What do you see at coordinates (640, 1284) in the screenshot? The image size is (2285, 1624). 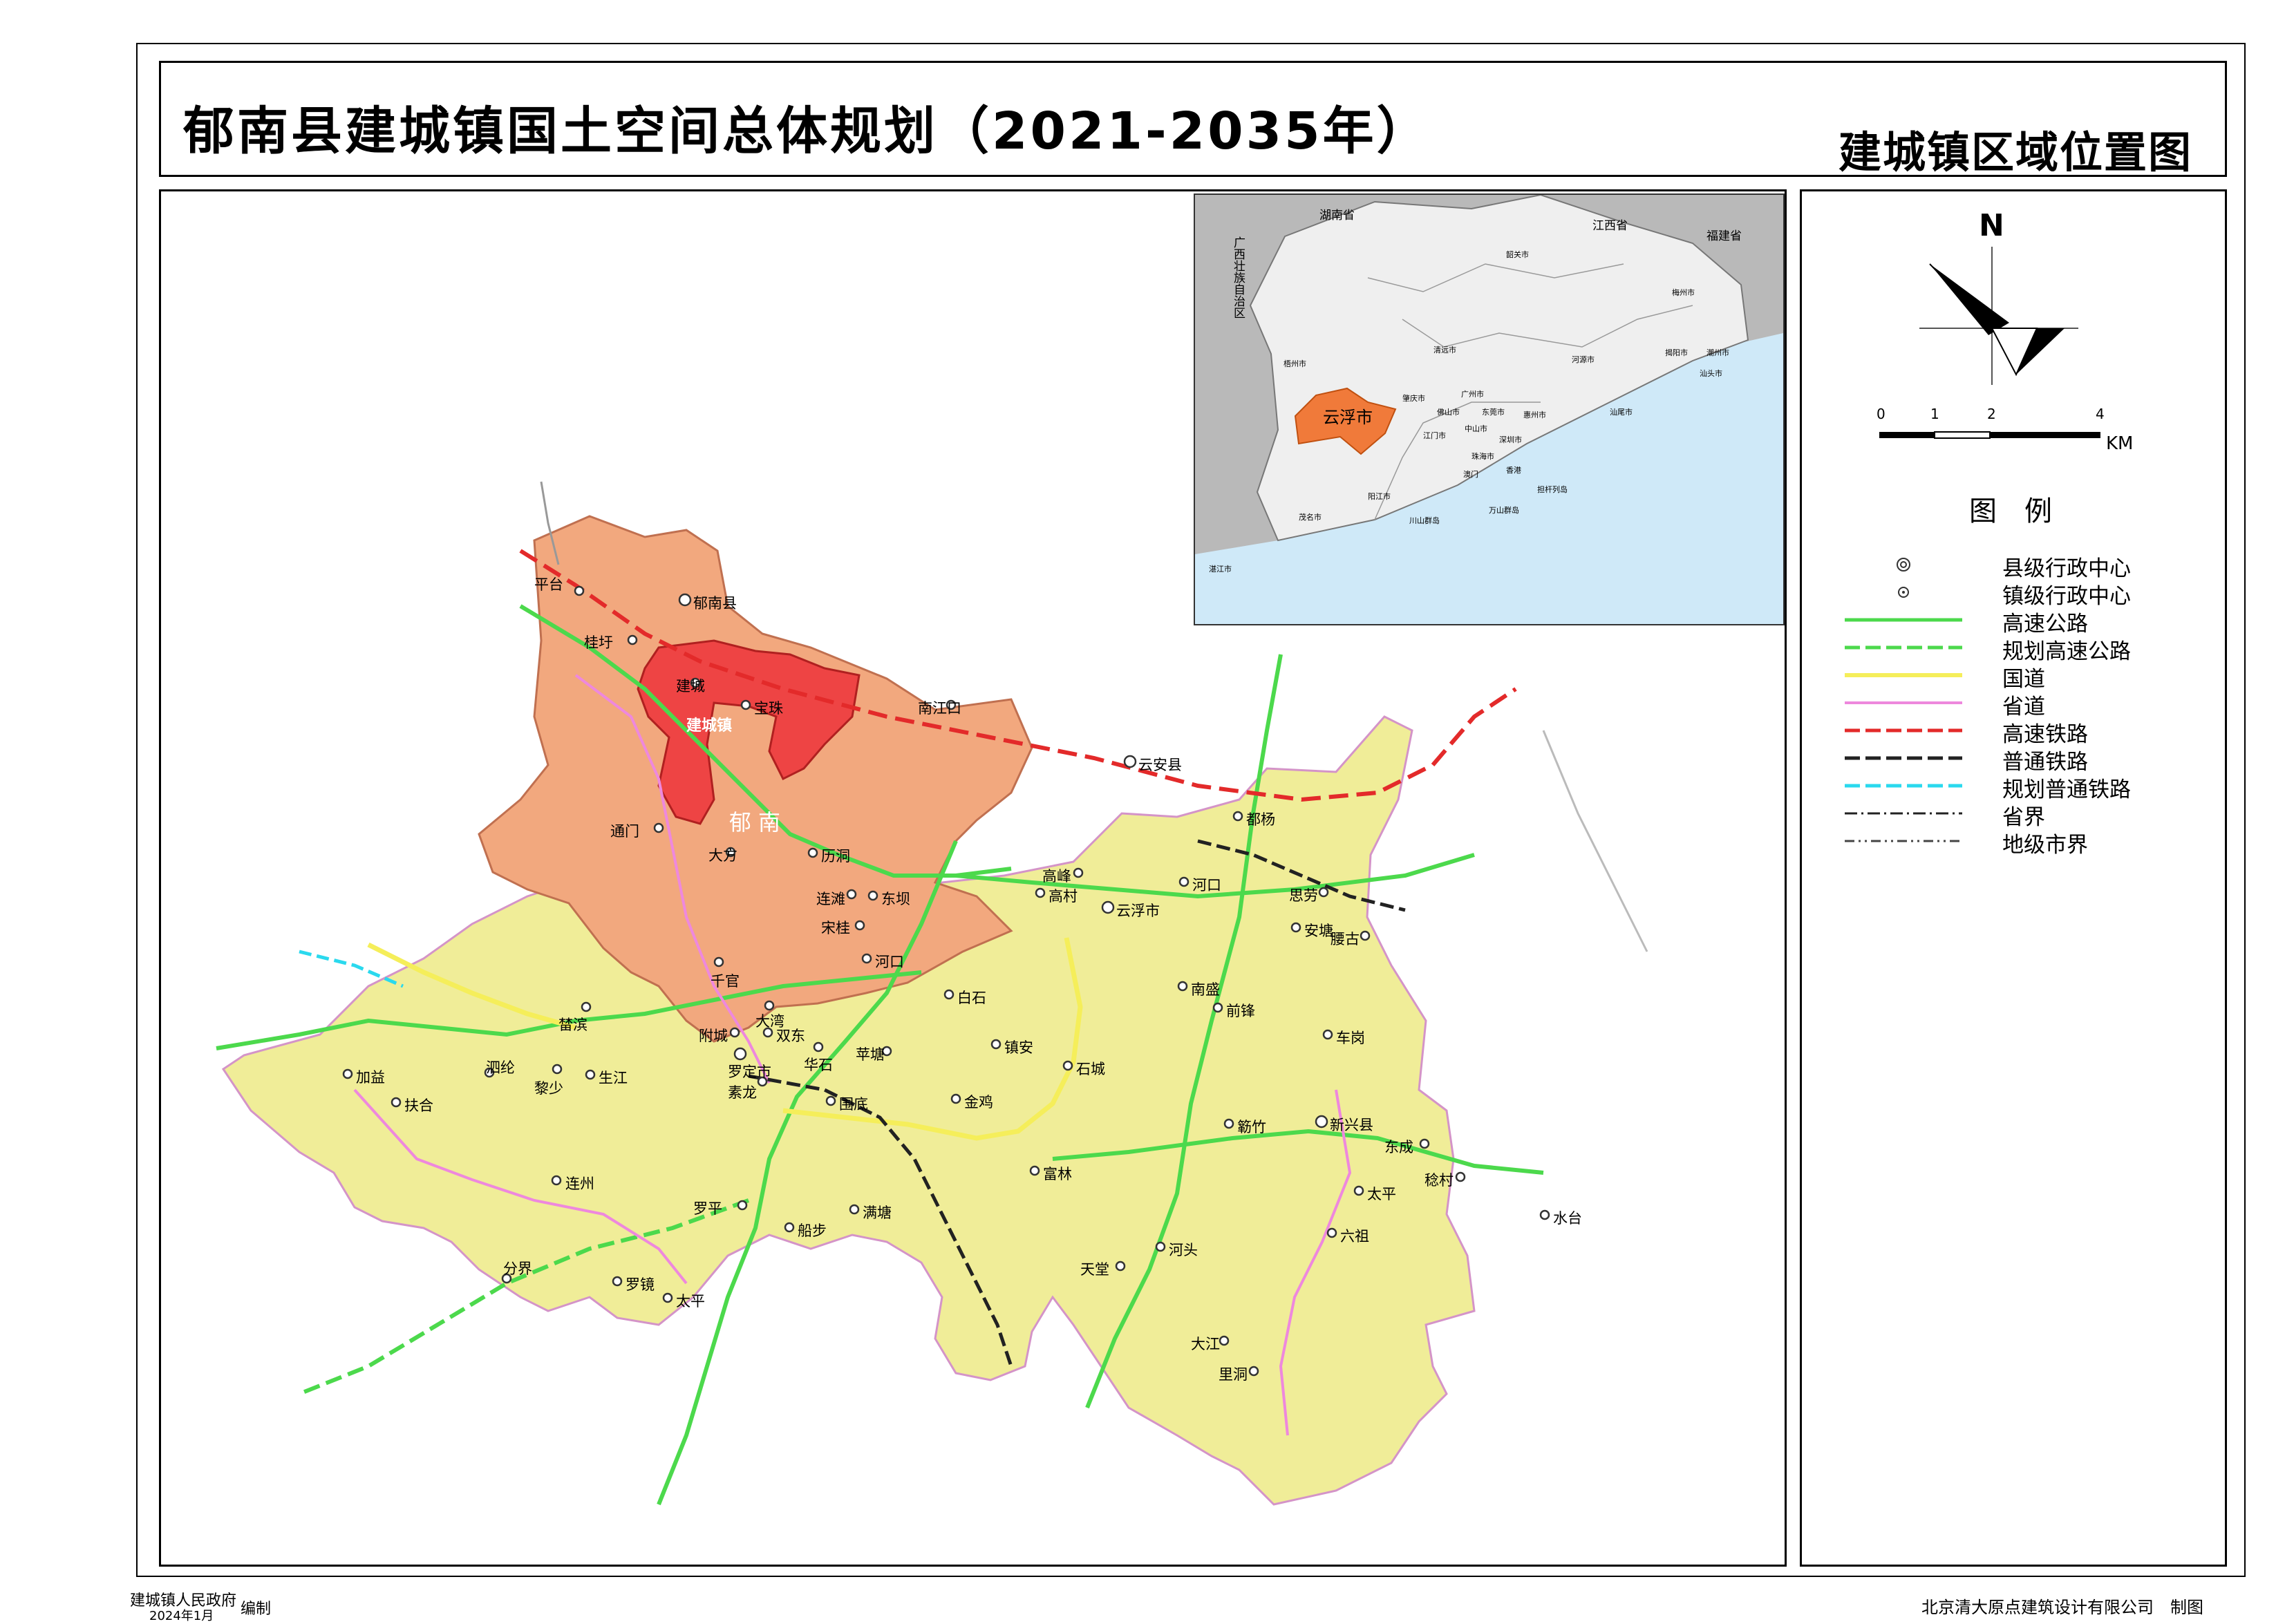 I see `place-label: 罗镜` at bounding box center [640, 1284].